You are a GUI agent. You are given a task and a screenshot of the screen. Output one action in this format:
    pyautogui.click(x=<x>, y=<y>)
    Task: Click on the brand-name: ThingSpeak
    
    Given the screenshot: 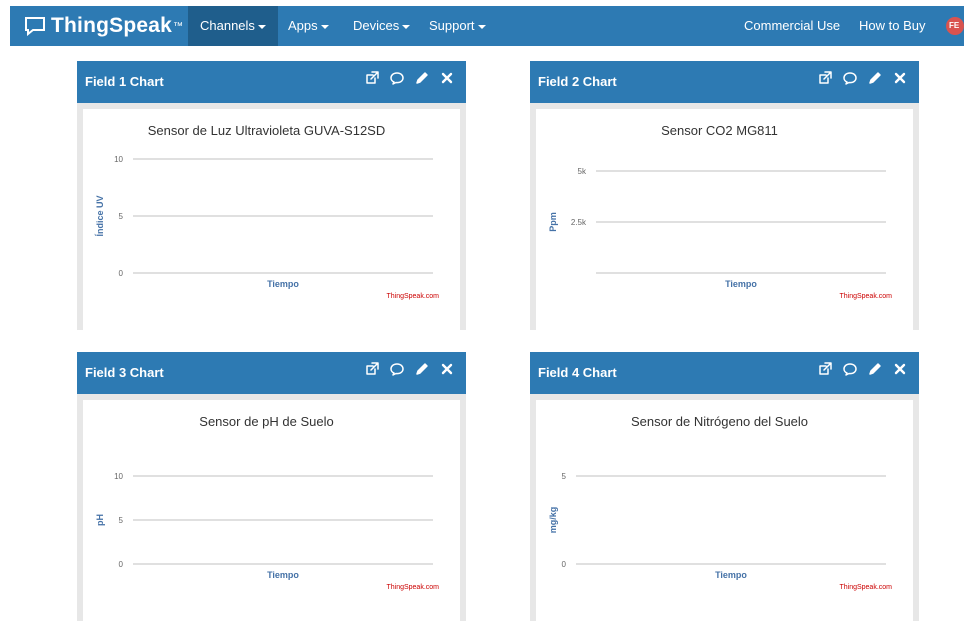 What is the action you would take?
    pyautogui.click(x=112, y=25)
    